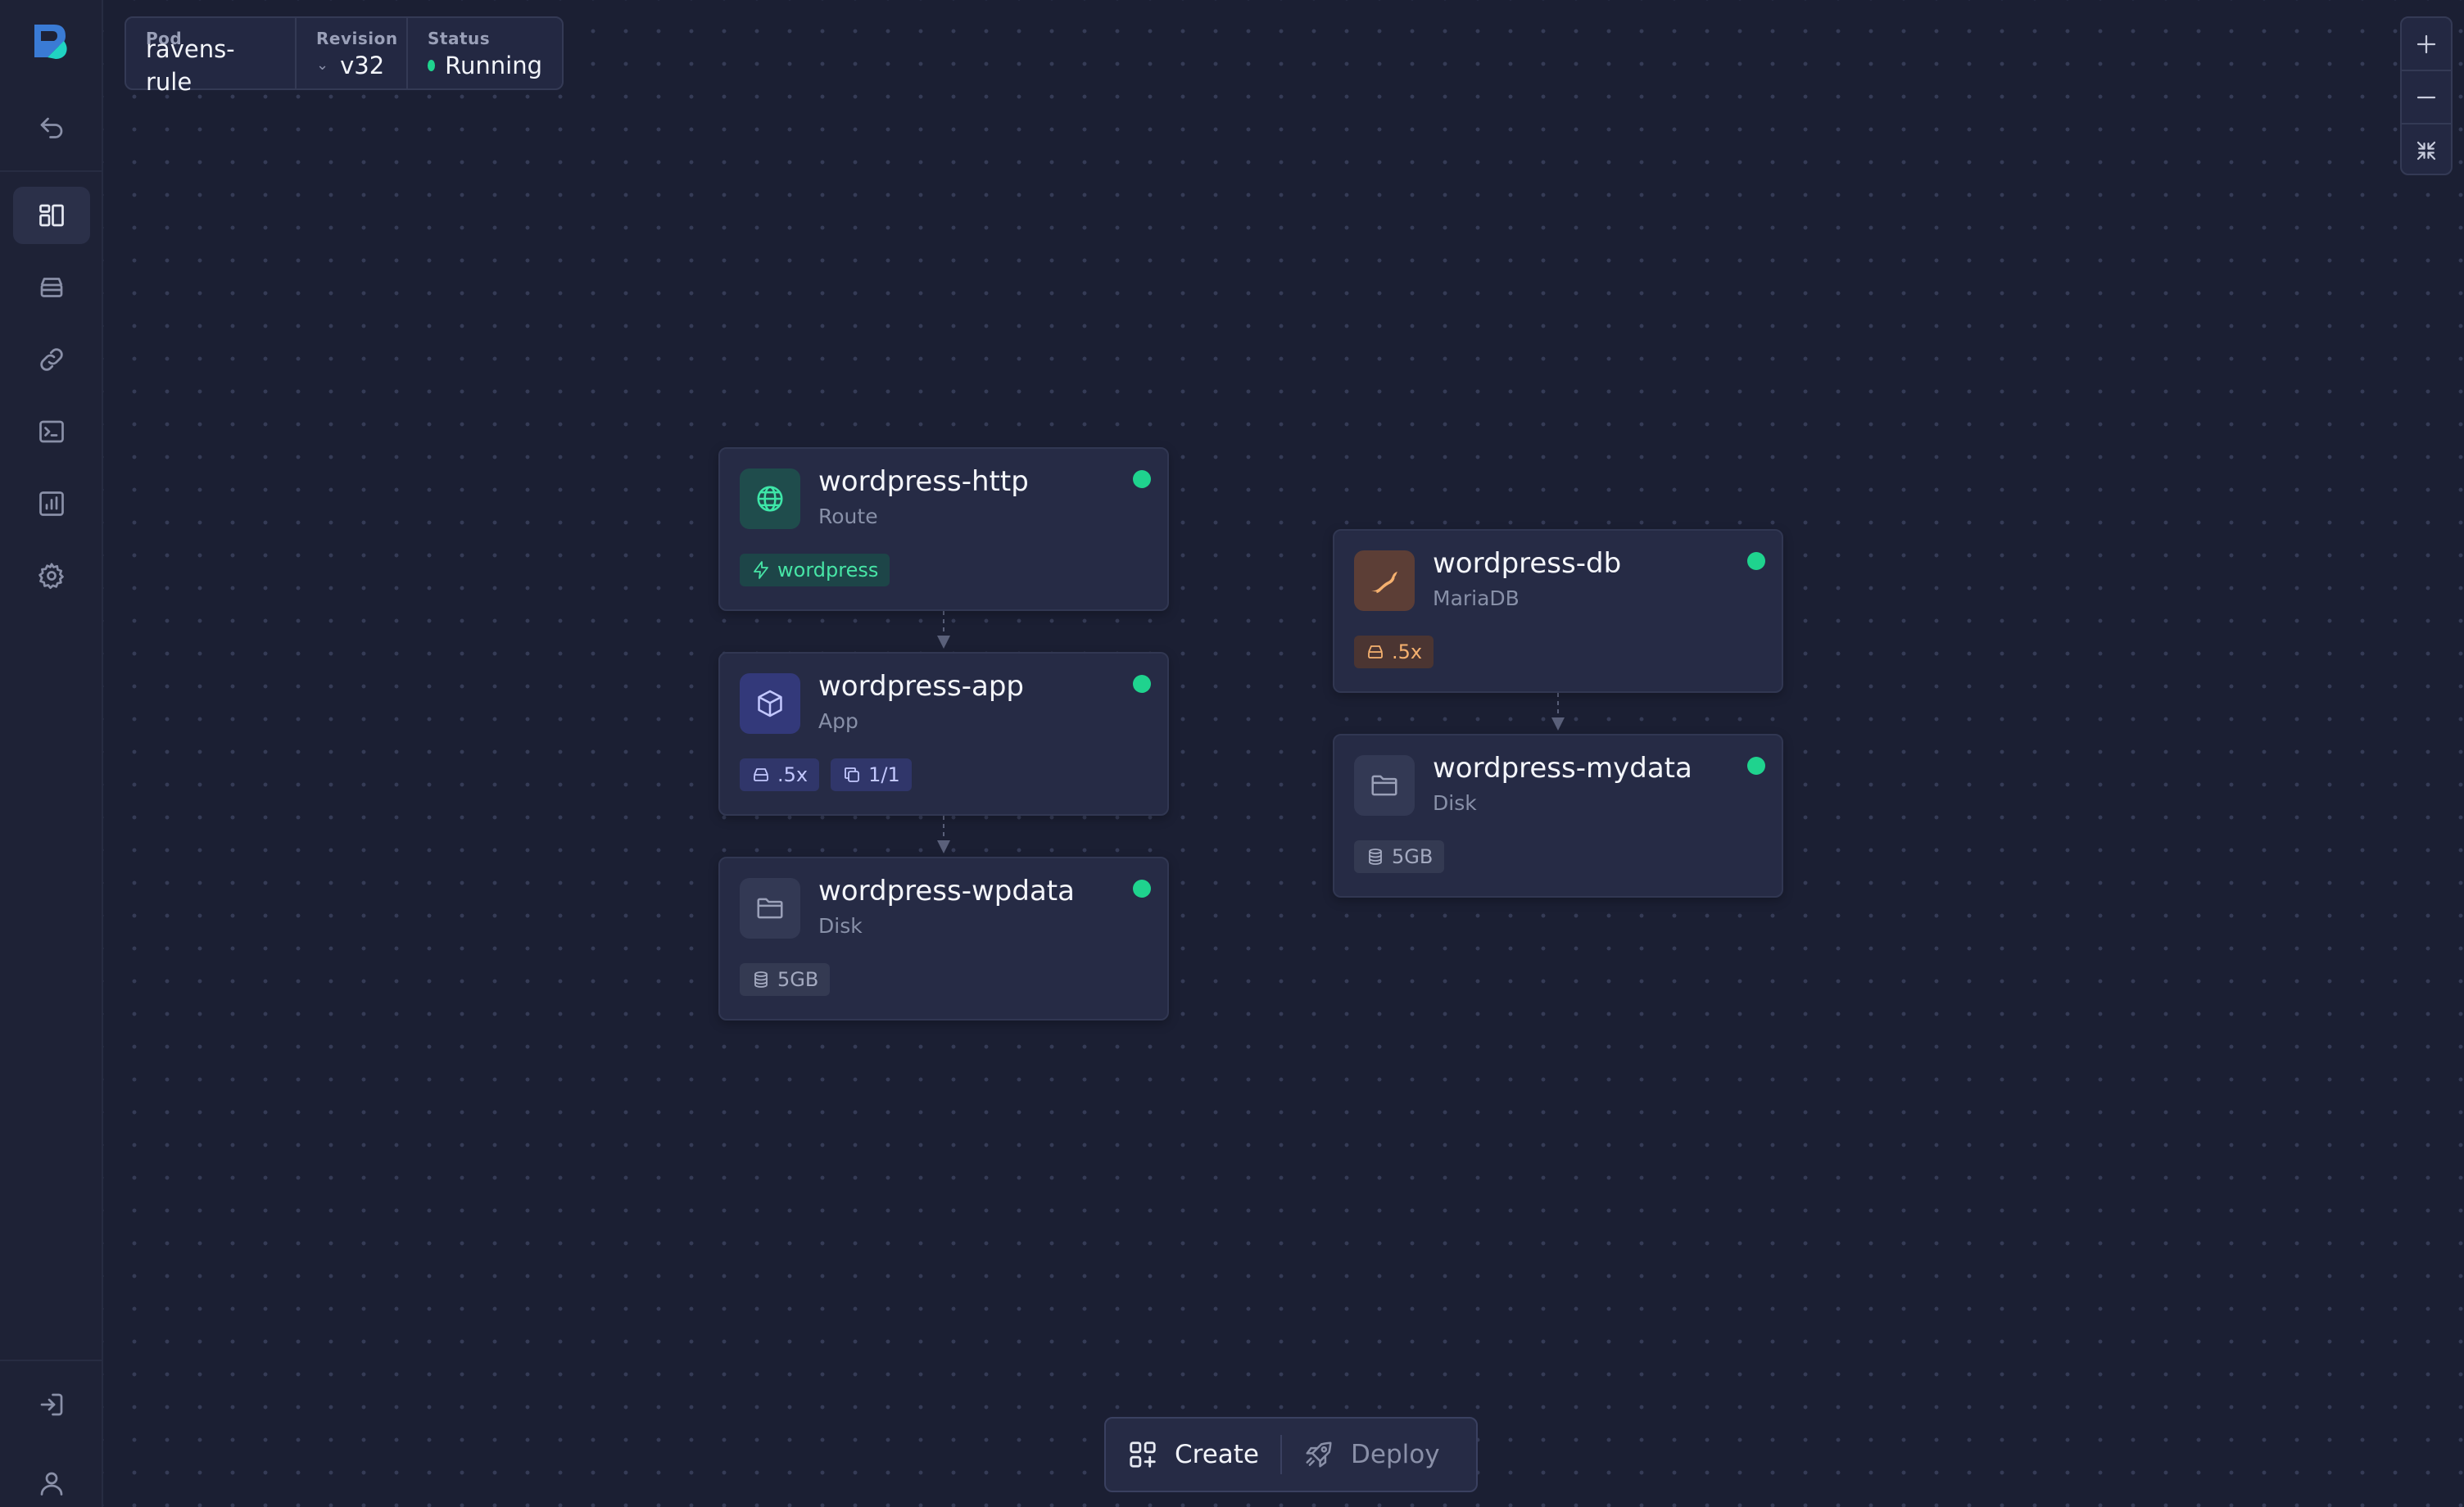 This screenshot has width=2464, height=1507. I want to click on sidebar-divider-bottom, so click(51, 1360).